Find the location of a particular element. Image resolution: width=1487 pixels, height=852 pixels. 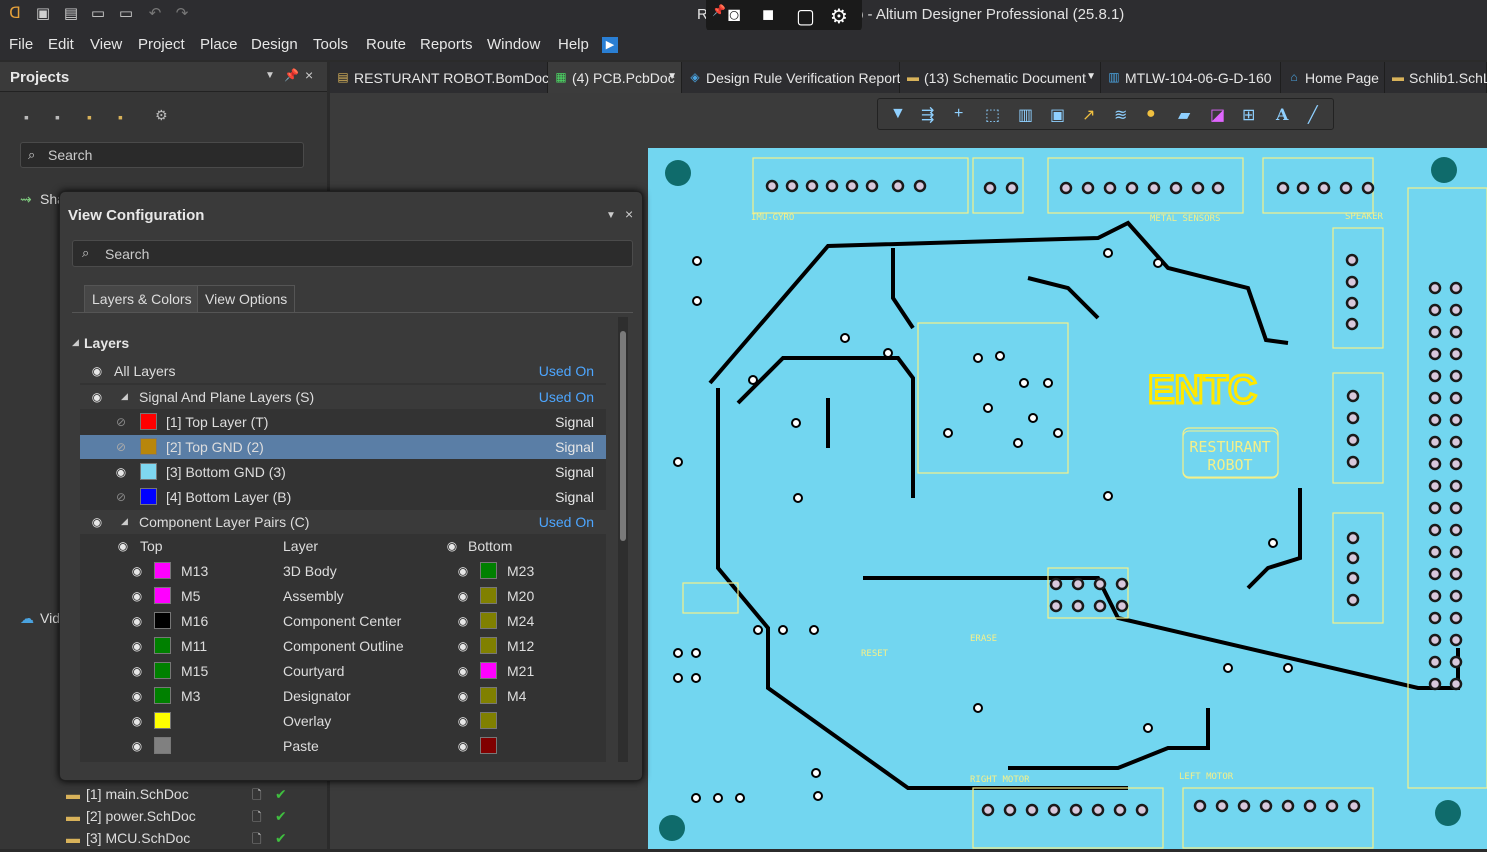

cross-icon: + is located at coordinates (958, 114).